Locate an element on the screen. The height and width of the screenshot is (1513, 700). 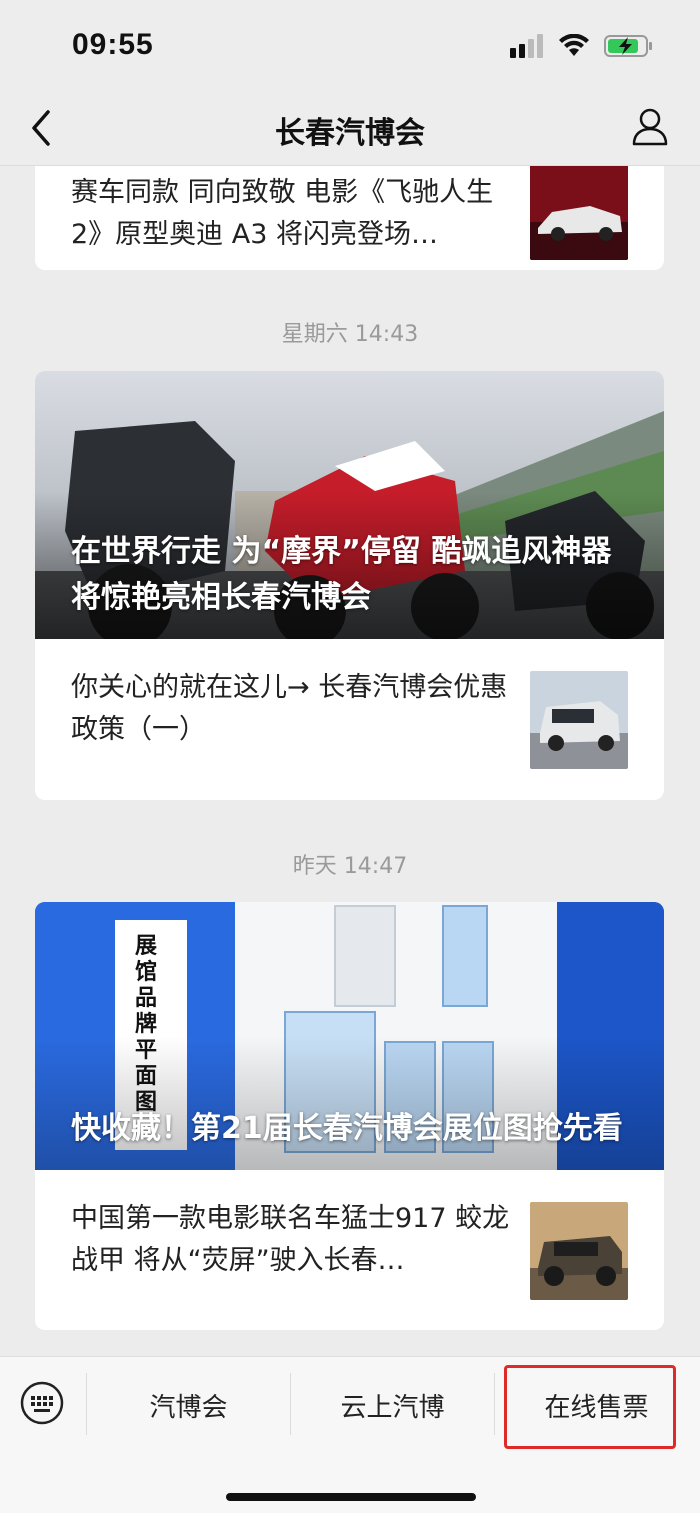
bottom-menu-bar: 汽博会 云上汽博 在线售票 is located at coordinates (350, 1434).